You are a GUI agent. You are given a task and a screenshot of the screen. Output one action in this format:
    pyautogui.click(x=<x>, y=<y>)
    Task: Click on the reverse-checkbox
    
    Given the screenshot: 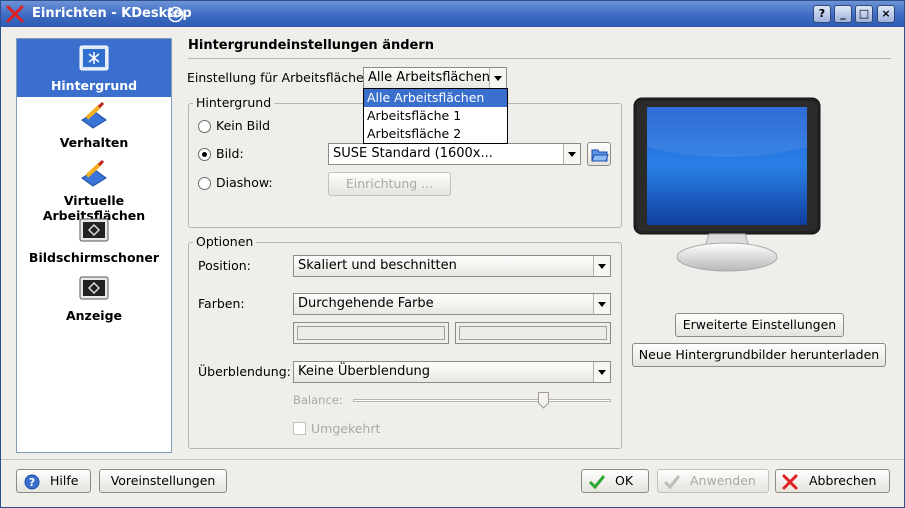 What is the action you would take?
    pyautogui.click(x=299, y=428)
    